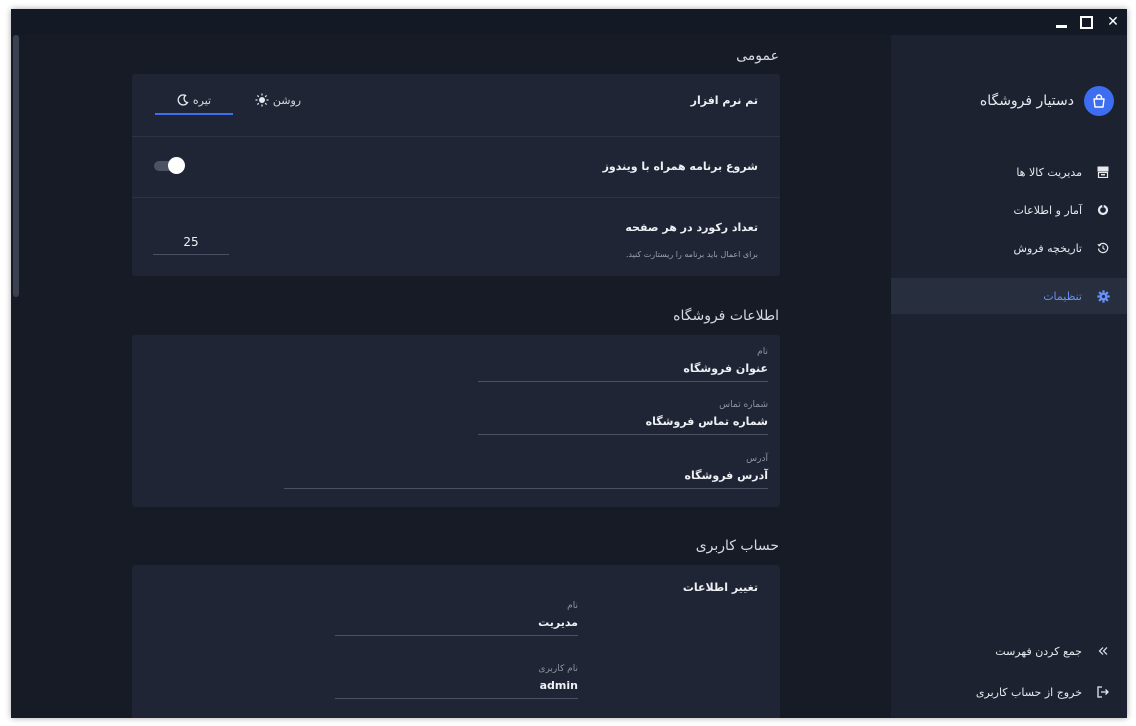 The height and width of the screenshot is (726, 1136). I want to click on startup-label: شروع برنامه همراه با ویندوز, so click(680, 166).